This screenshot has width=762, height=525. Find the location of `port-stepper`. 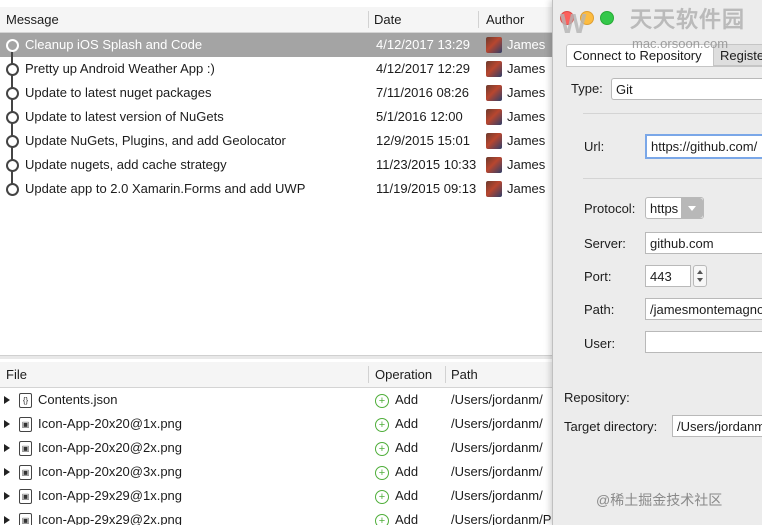

port-stepper is located at coordinates (700, 276).